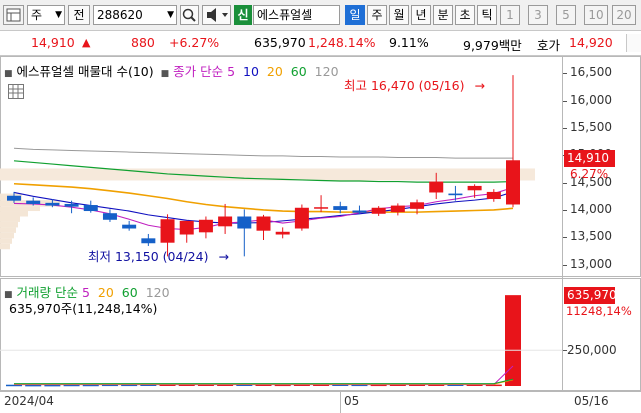 The height and width of the screenshot is (413, 641). What do you see at coordinates (342, 42) in the screenshot?
I see `volume-ratio: 1,248.14%` at bounding box center [342, 42].